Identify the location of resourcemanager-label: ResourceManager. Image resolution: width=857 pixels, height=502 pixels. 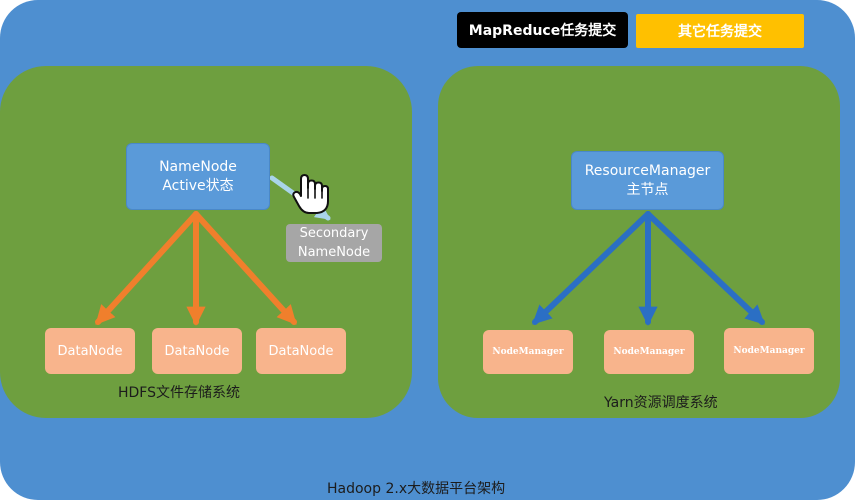
(647, 170).